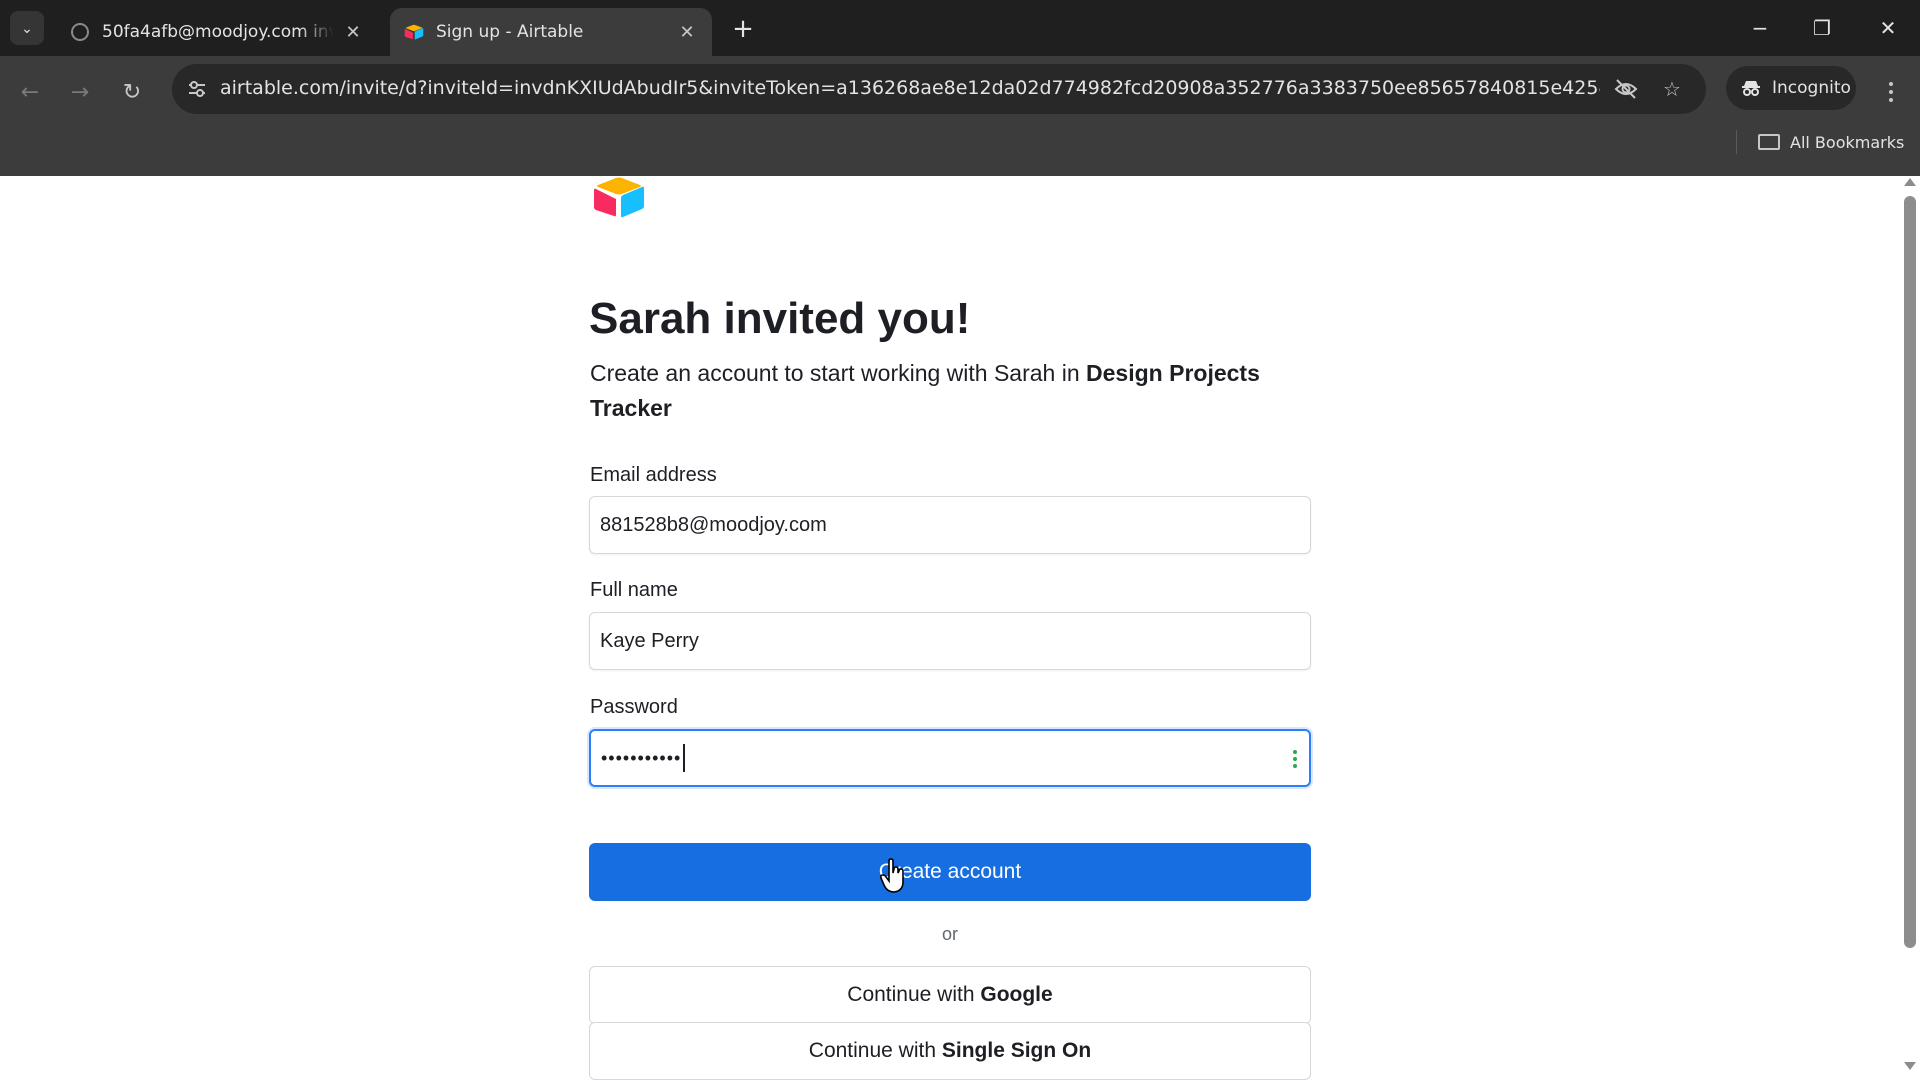 The height and width of the screenshot is (1080, 1920). Describe the element at coordinates (684, 758) in the screenshot. I see `text-caret` at that location.